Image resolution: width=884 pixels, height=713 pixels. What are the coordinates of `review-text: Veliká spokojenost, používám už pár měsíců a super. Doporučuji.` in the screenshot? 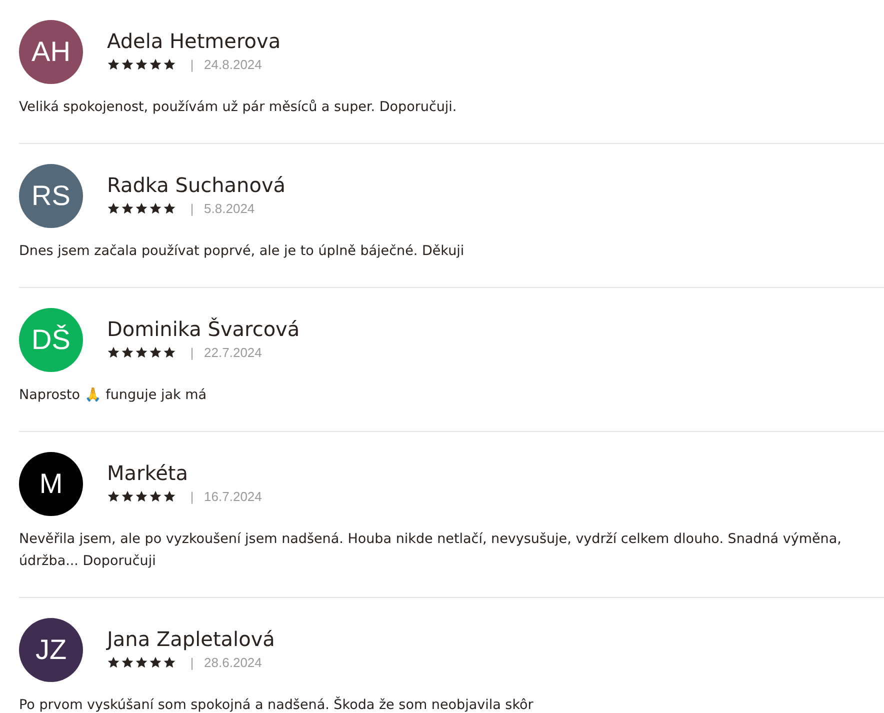 It's located at (238, 107).